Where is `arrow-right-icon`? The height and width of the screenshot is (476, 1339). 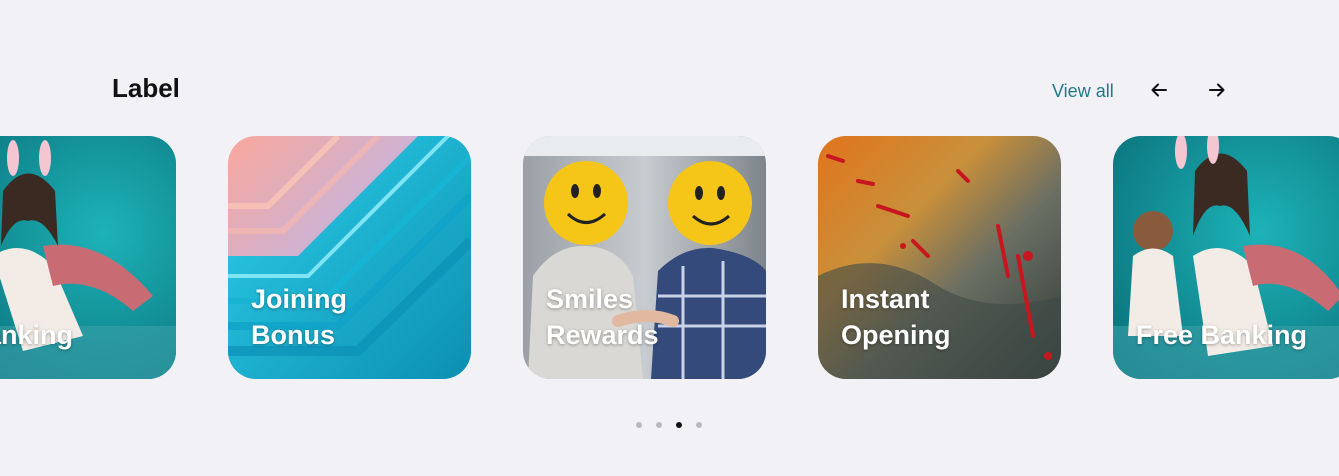
arrow-right-icon is located at coordinates (1217, 90).